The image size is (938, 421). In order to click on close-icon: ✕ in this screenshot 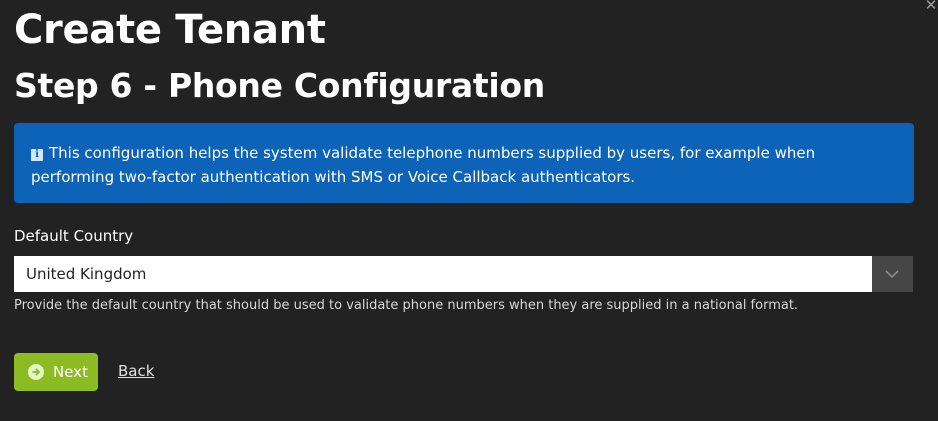, I will do `click(931, 6)`.